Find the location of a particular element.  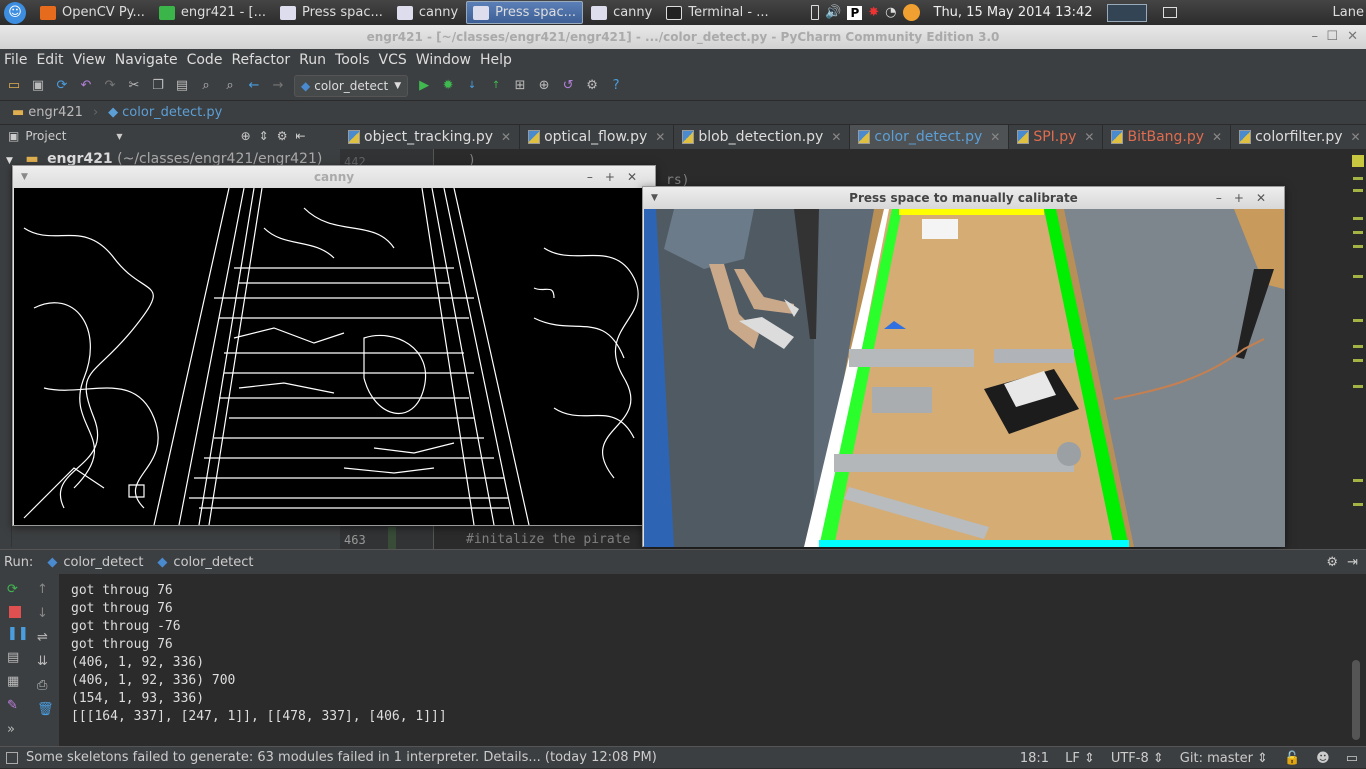

pin-icon: ✎ is located at coordinates (15, 706).